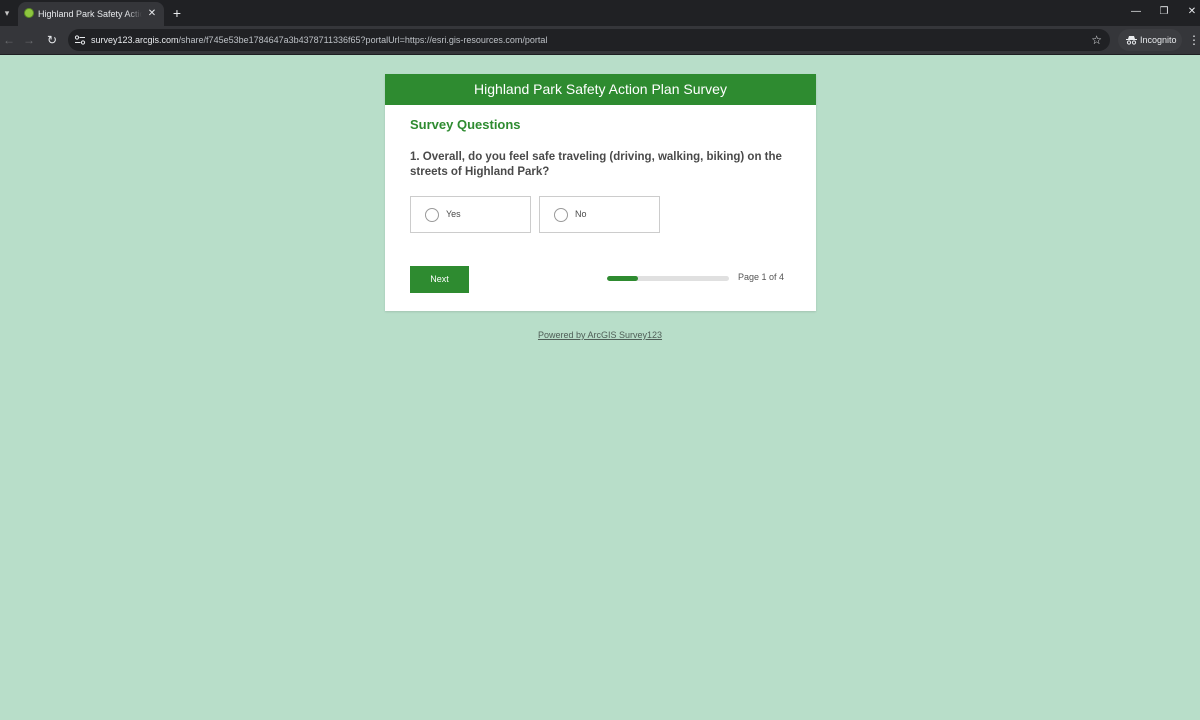 This screenshot has height=720, width=1200. I want to click on survey-title: Highland Park Safety Action Plan Survey, so click(600, 89).